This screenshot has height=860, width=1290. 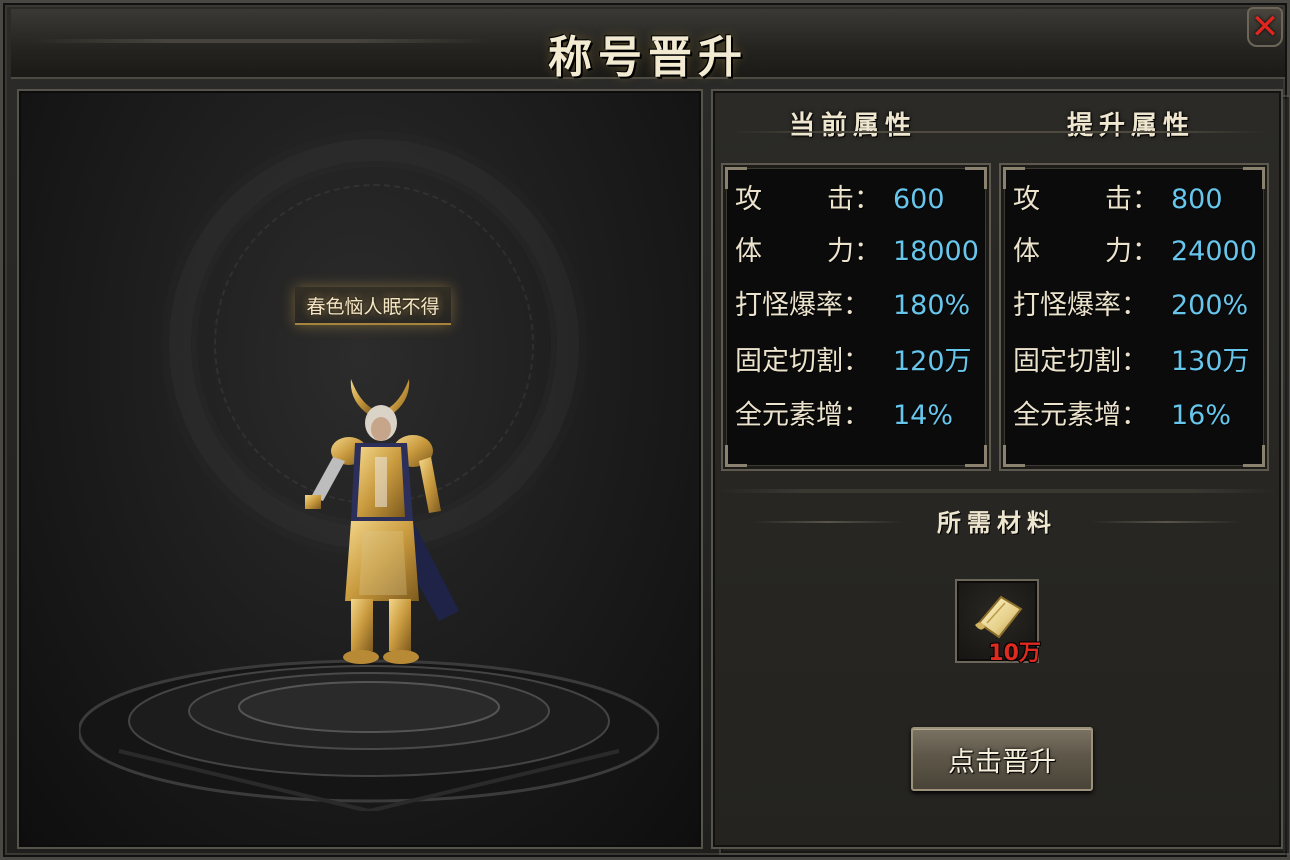 I want to click on stat-value: 200%, so click(x=1210, y=305).